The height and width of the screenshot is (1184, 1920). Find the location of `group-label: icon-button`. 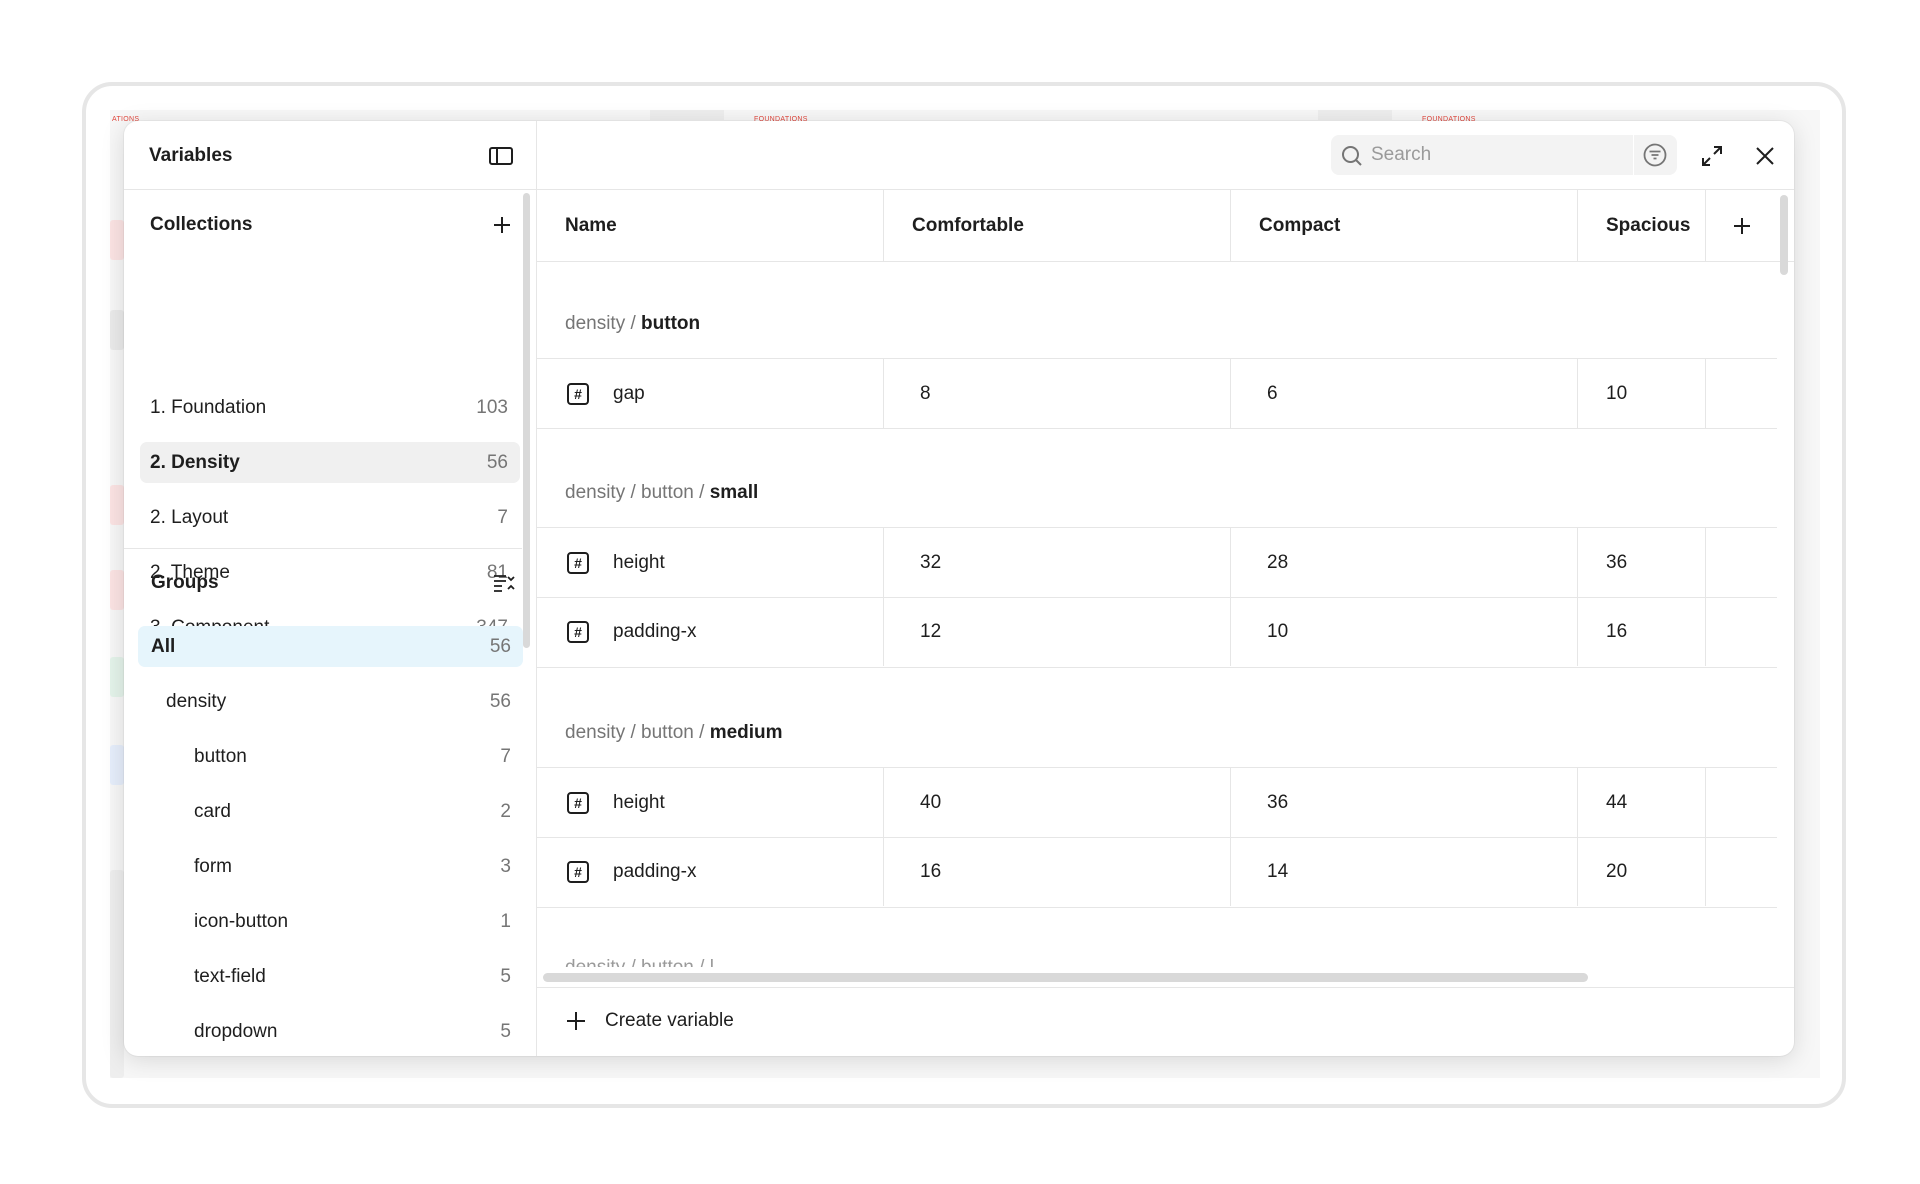

group-label: icon-button is located at coordinates (241, 921).